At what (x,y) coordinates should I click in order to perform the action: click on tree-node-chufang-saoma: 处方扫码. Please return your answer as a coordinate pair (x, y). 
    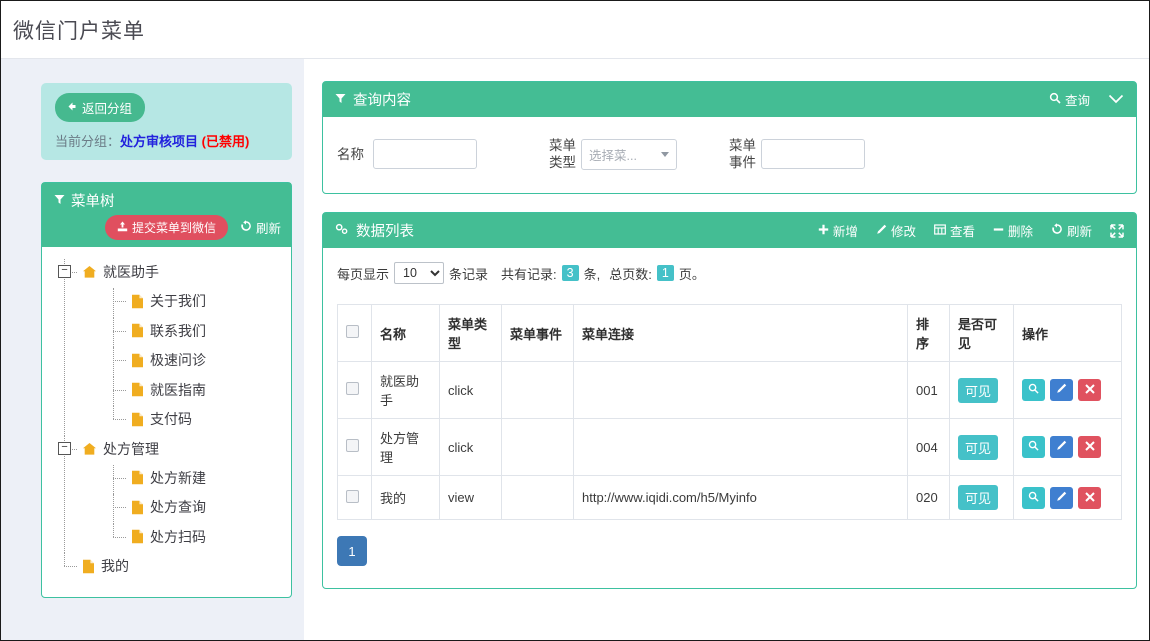
    Looking at the image, I should click on (195, 538).